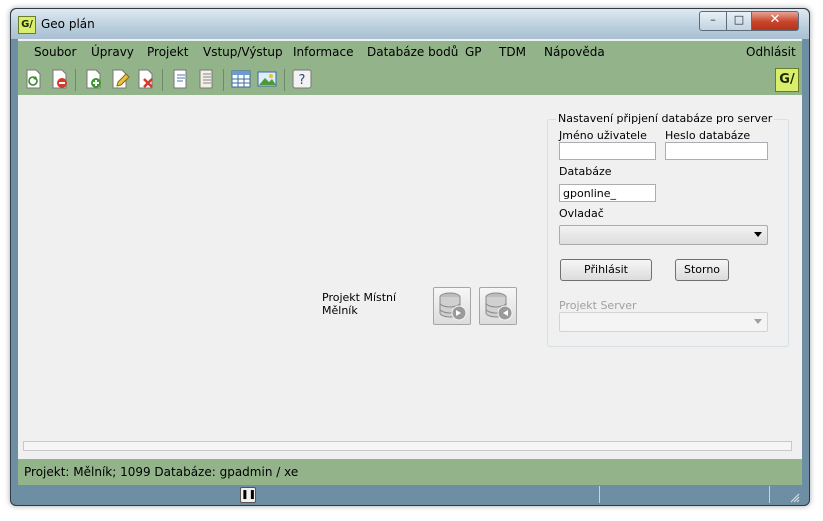 The image size is (823, 521). I want to click on menu-soubor: Soubor, so click(55, 52).